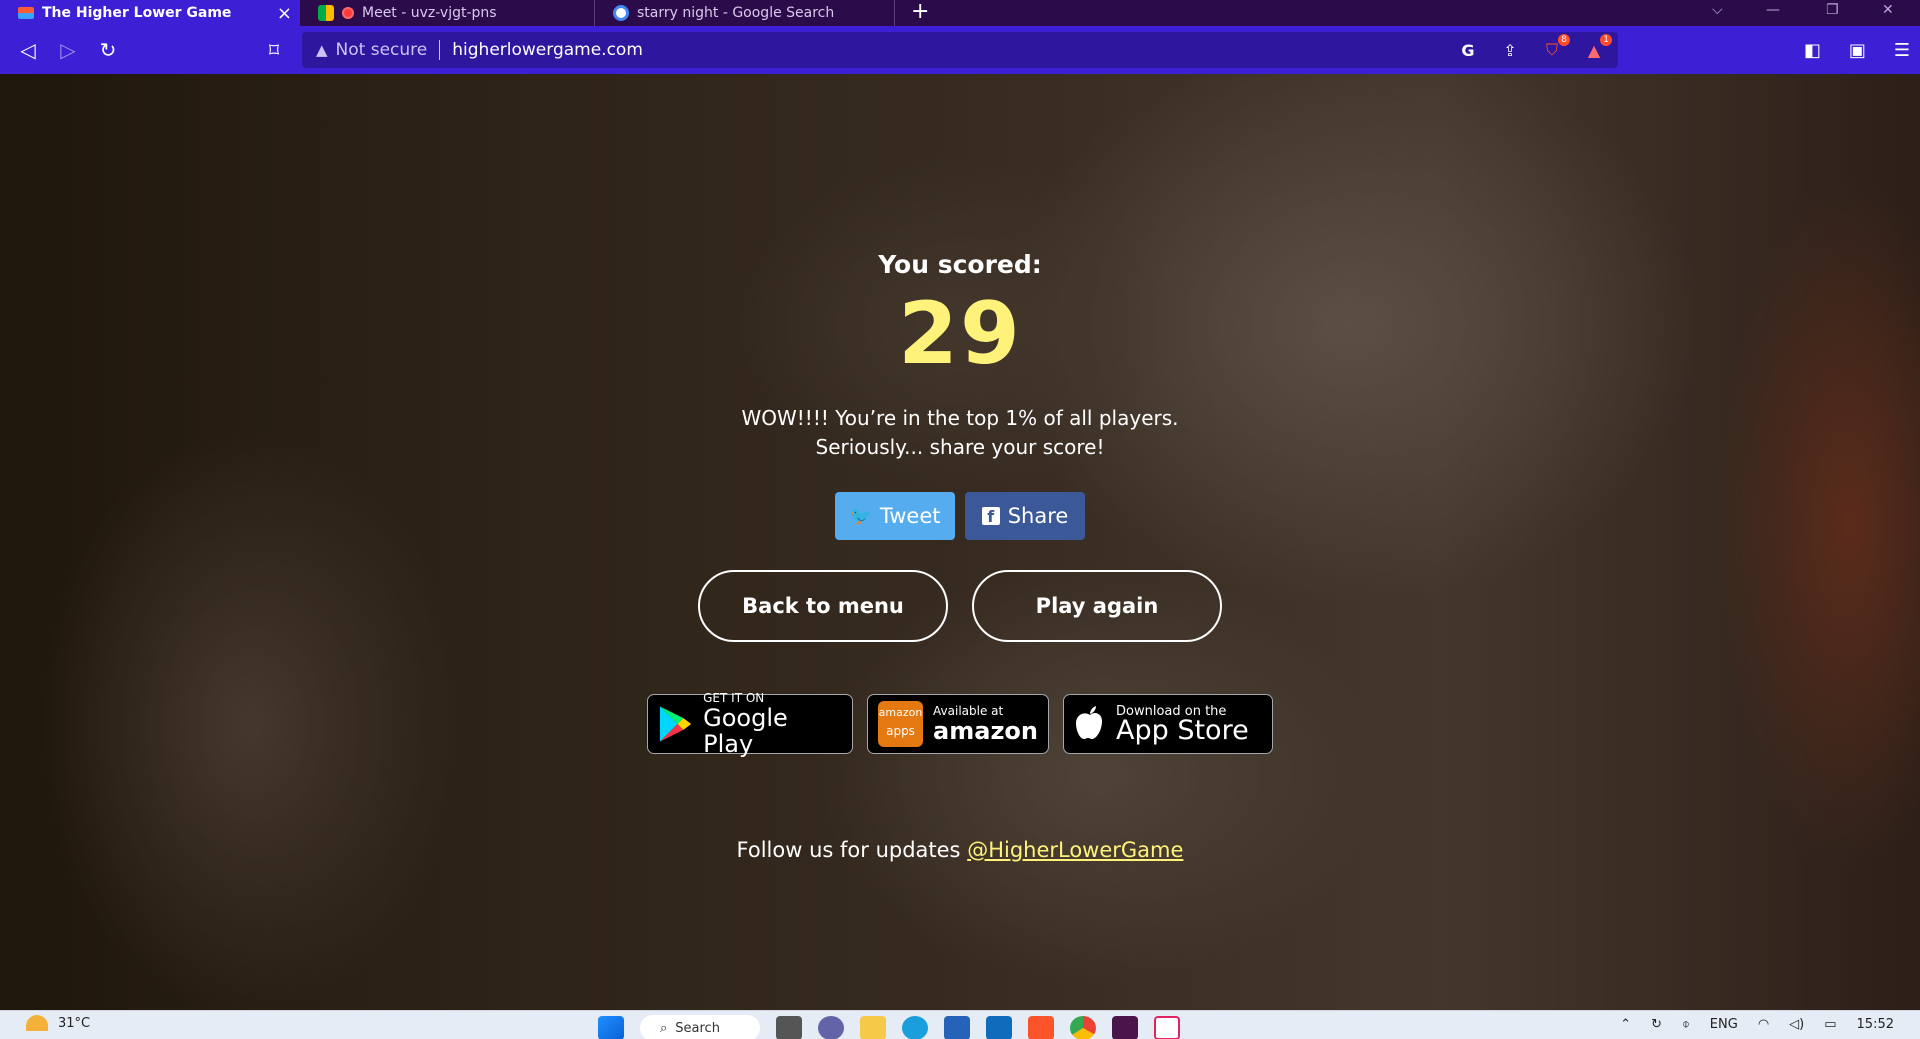  Describe the element at coordinates (108, 50) in the screenshot. I see `reload-icon: ↻` at that location.